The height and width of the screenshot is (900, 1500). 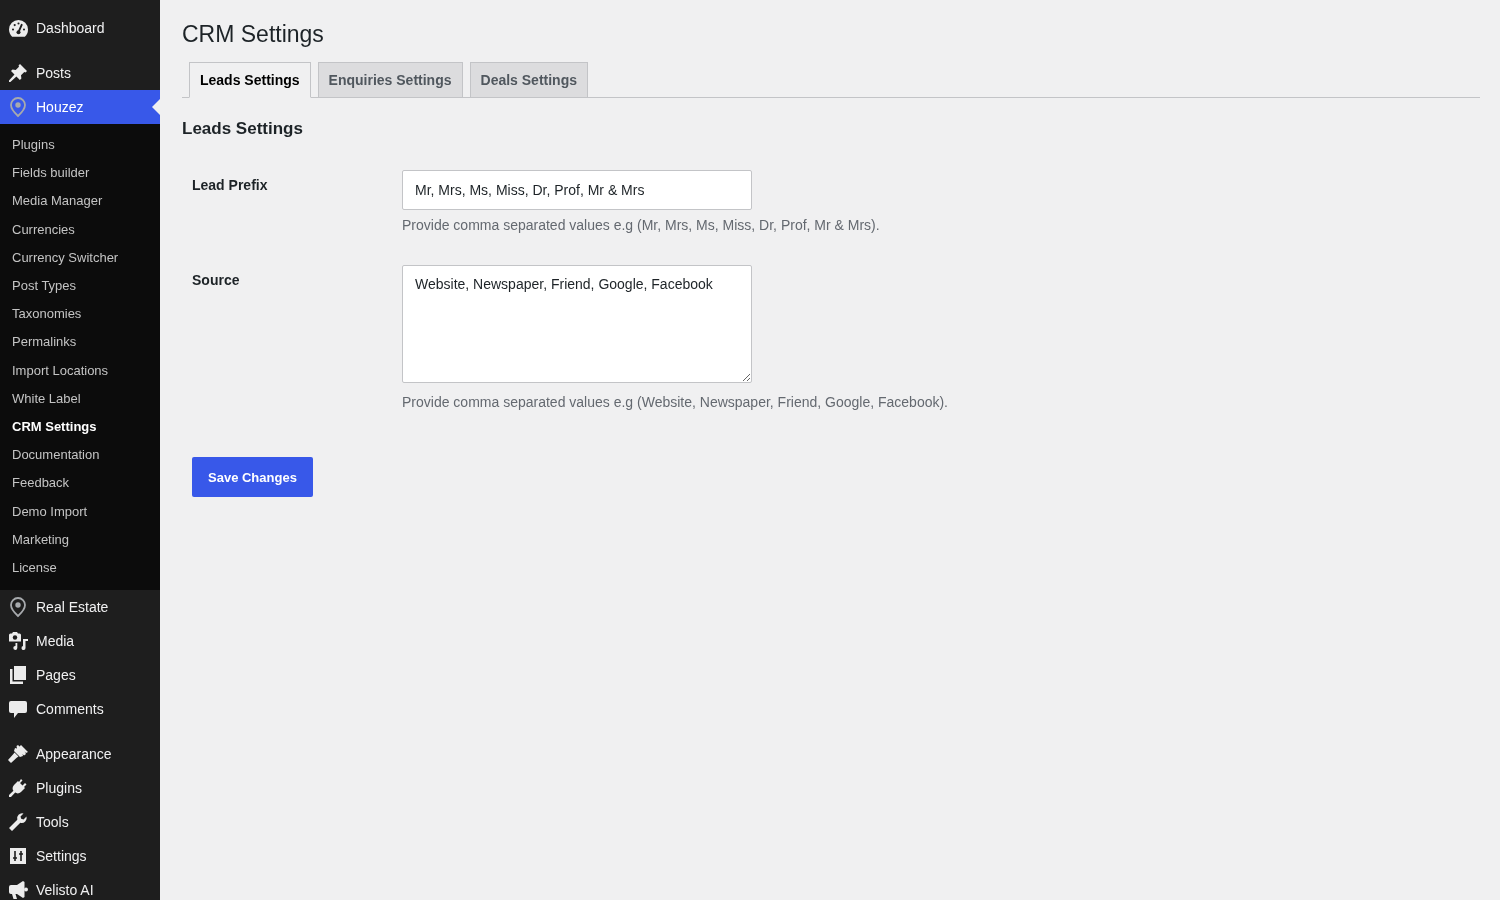 I want to click on sidebar-menu-item: Plugins, so click(x=80, y=788).